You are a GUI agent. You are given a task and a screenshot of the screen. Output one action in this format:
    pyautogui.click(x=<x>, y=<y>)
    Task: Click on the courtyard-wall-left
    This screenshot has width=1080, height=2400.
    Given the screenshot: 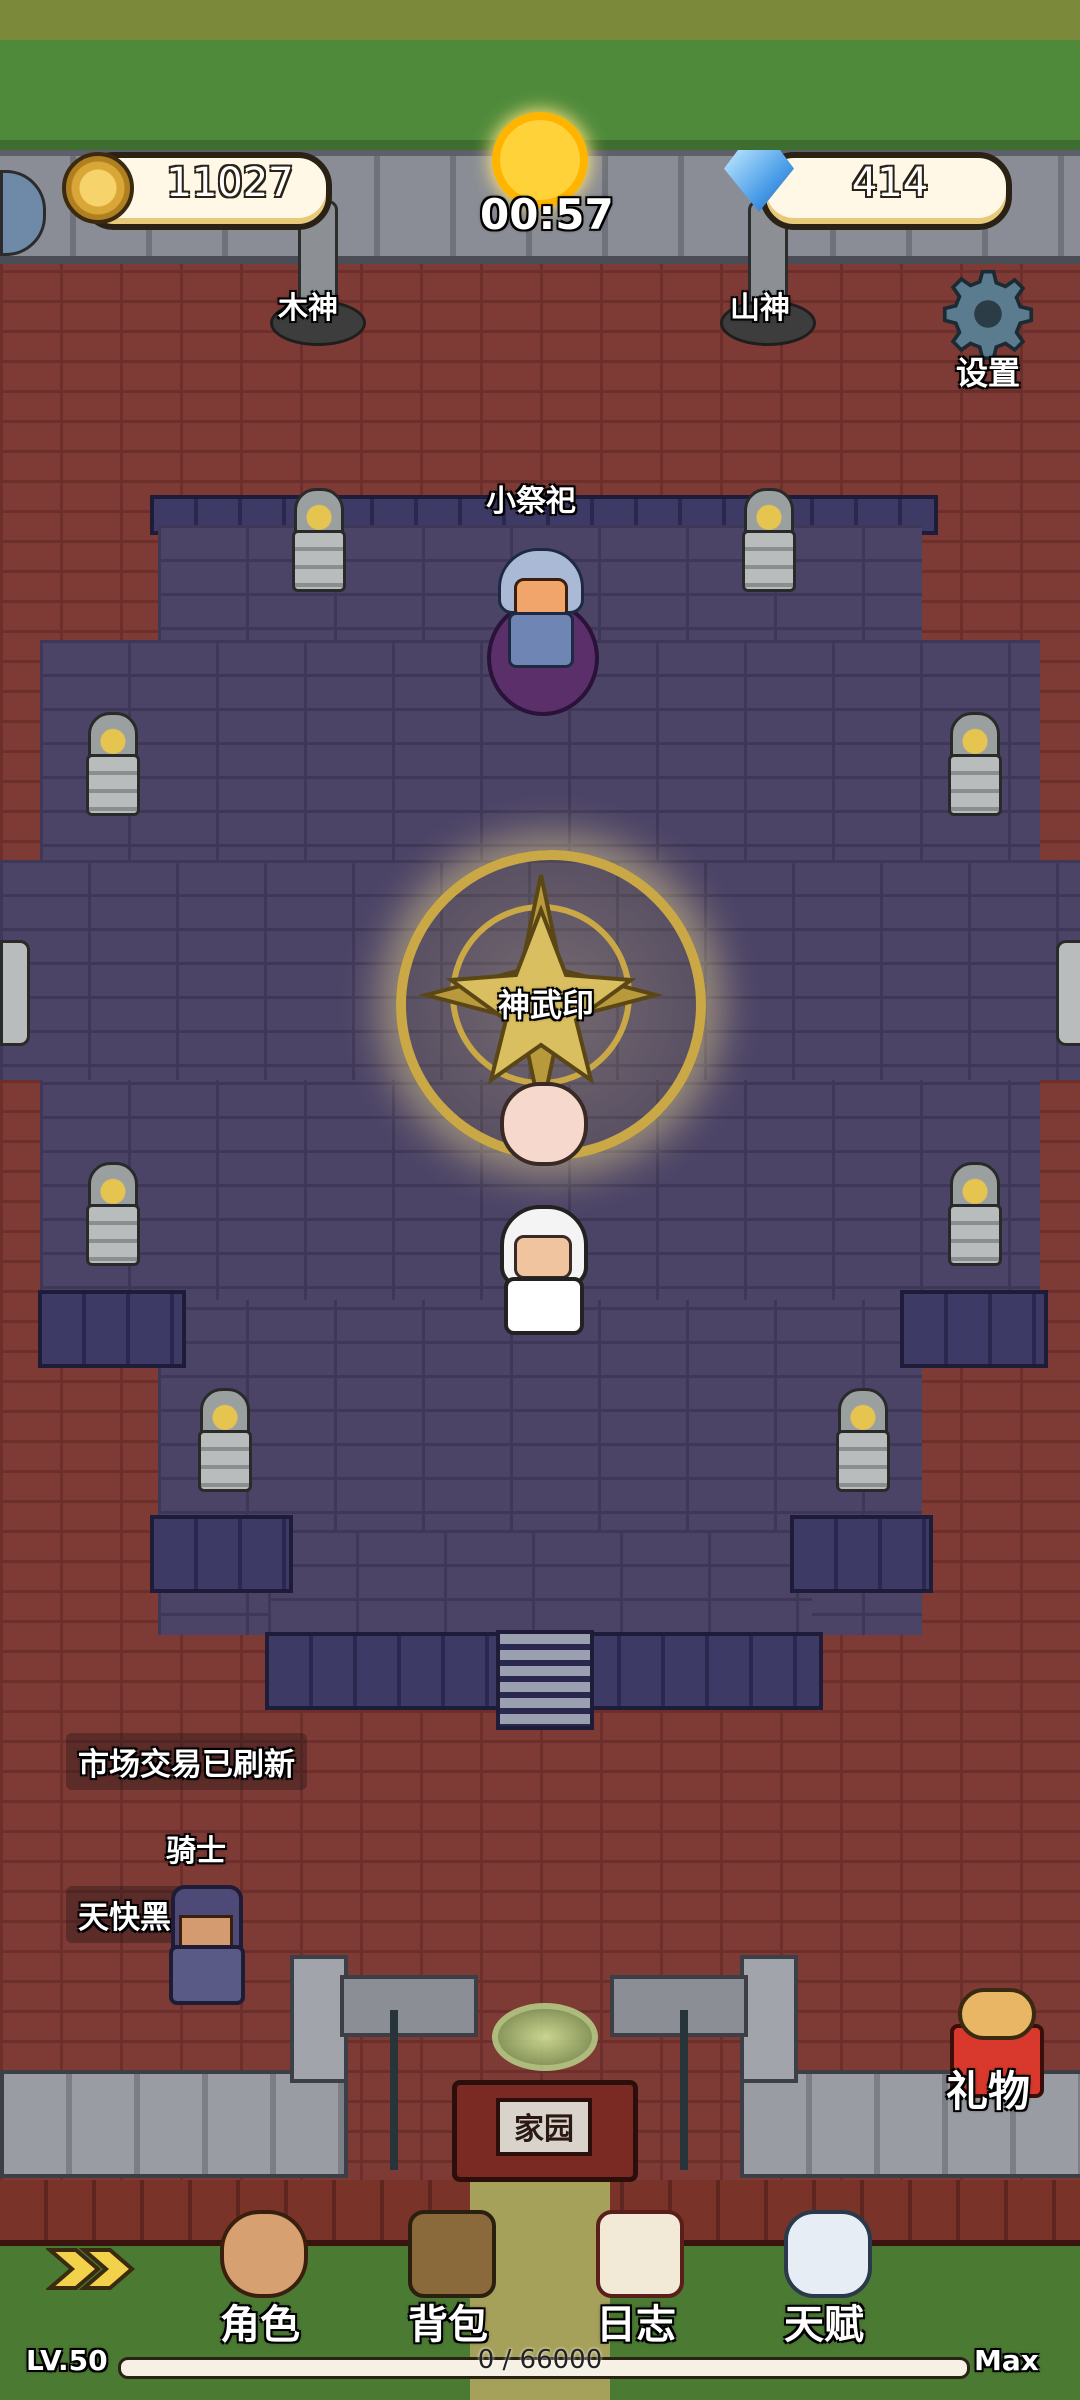 What is the action you would take?
    pyautogui.click(x=174, y=2124)
    